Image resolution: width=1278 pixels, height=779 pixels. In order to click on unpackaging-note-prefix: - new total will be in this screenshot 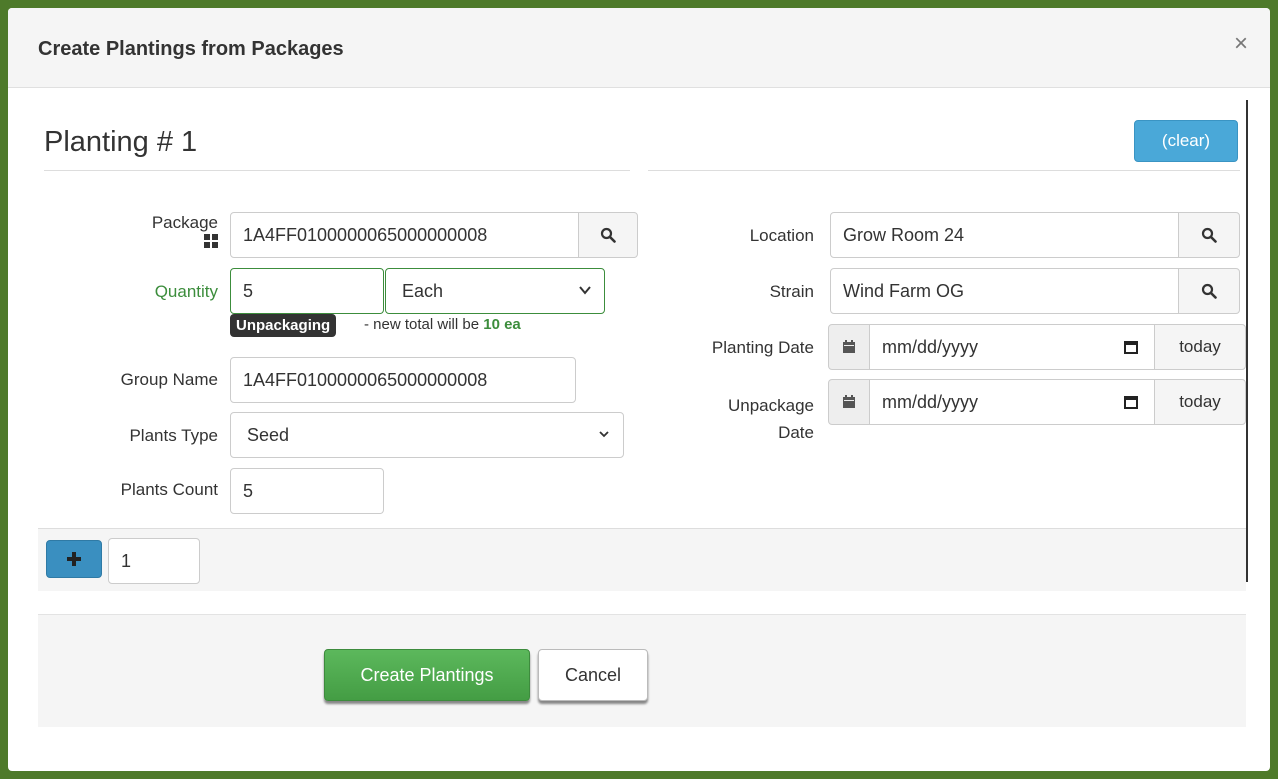, I will do `click(422, 324)`.